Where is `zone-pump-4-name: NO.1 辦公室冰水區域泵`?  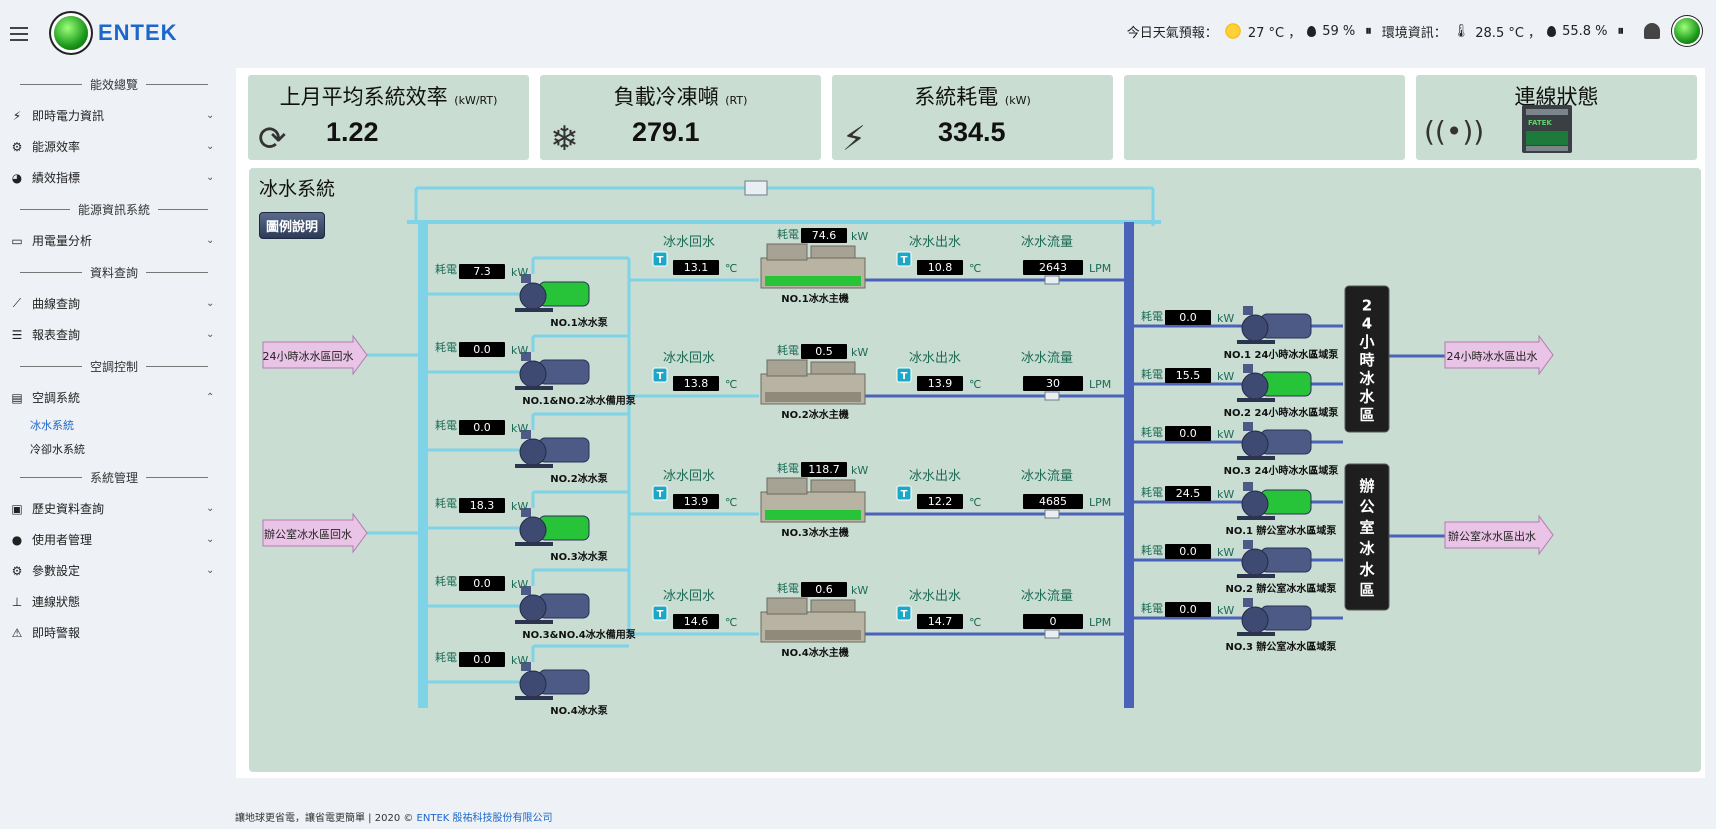
zone-pump-4-name: NO.1 辦公室冰水區域泵 is located at coordinates (1282, 530).